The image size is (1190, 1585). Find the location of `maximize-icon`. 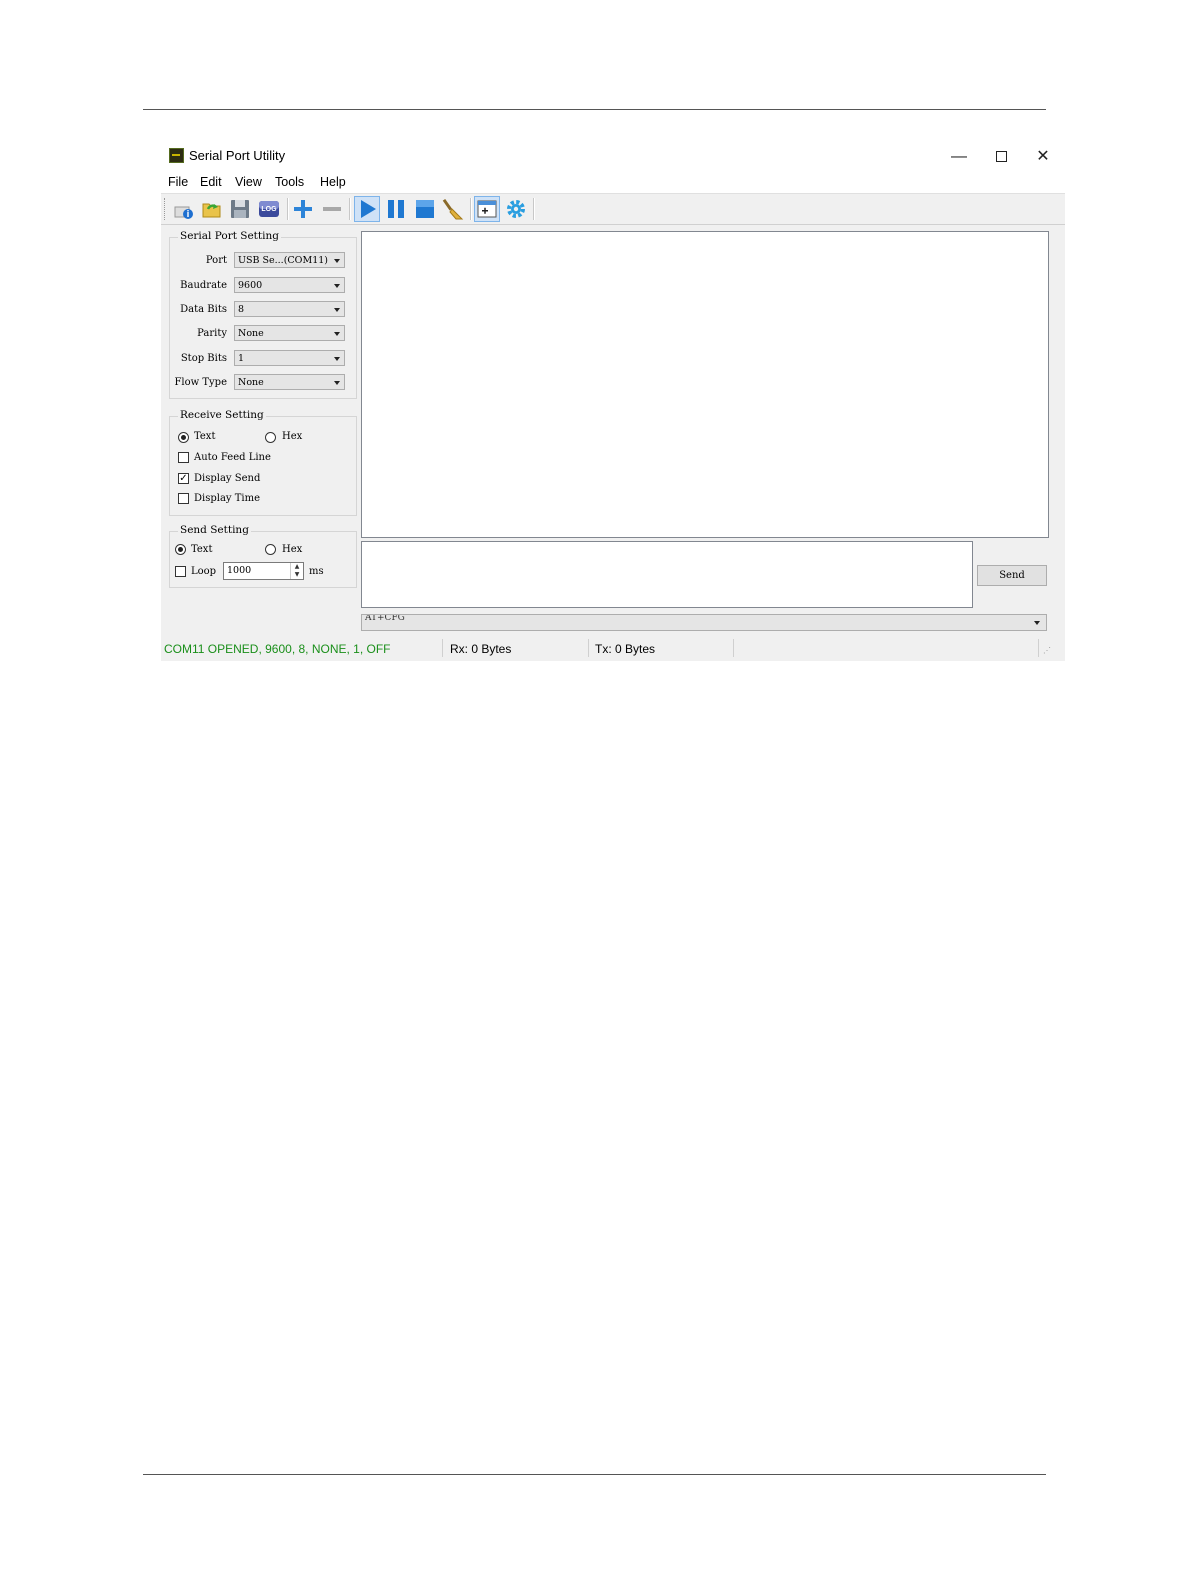

maximize-icon is located at coordinates (1001, 157).